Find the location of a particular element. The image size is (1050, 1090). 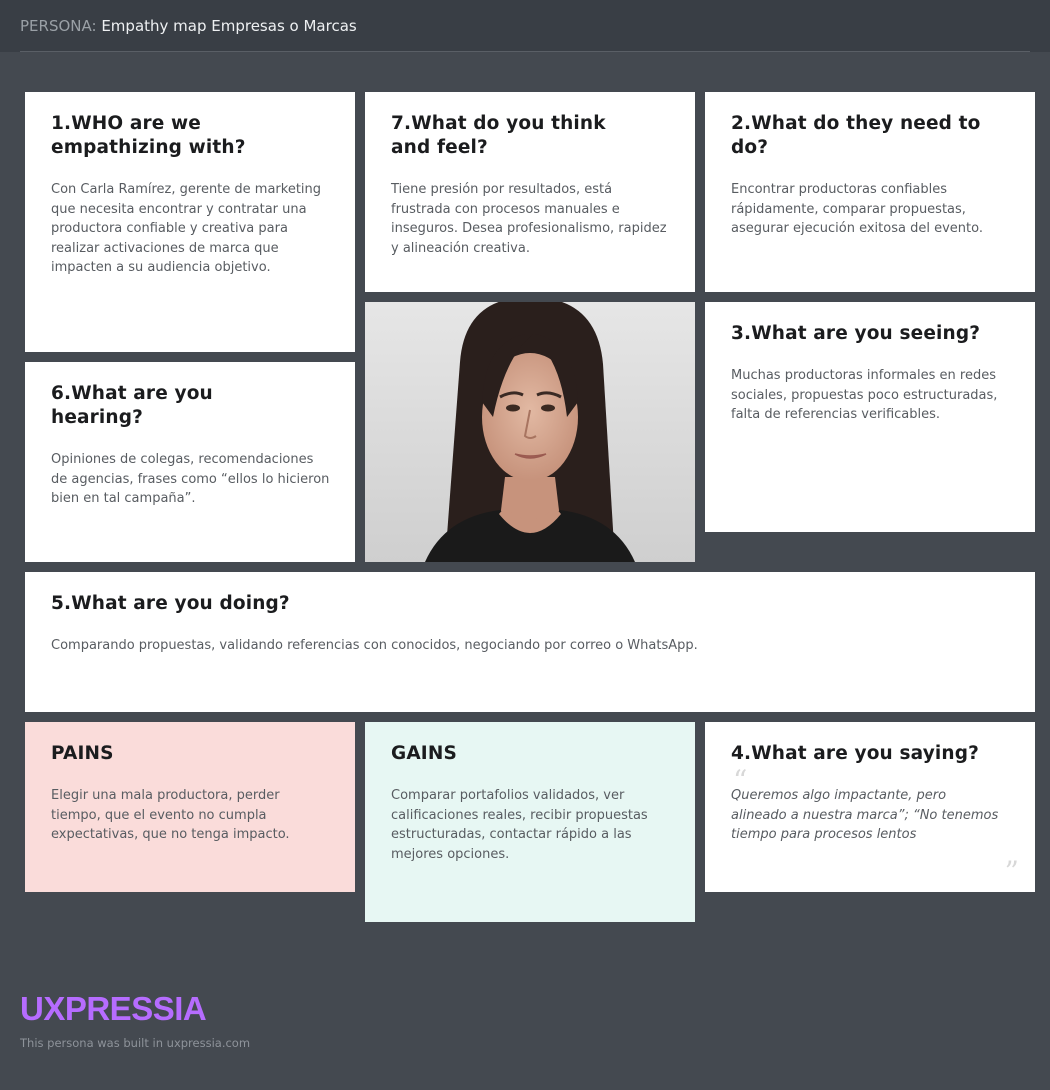

footer-note: This persona was built in uxpressia.com is located at coordinates (135, 1043).